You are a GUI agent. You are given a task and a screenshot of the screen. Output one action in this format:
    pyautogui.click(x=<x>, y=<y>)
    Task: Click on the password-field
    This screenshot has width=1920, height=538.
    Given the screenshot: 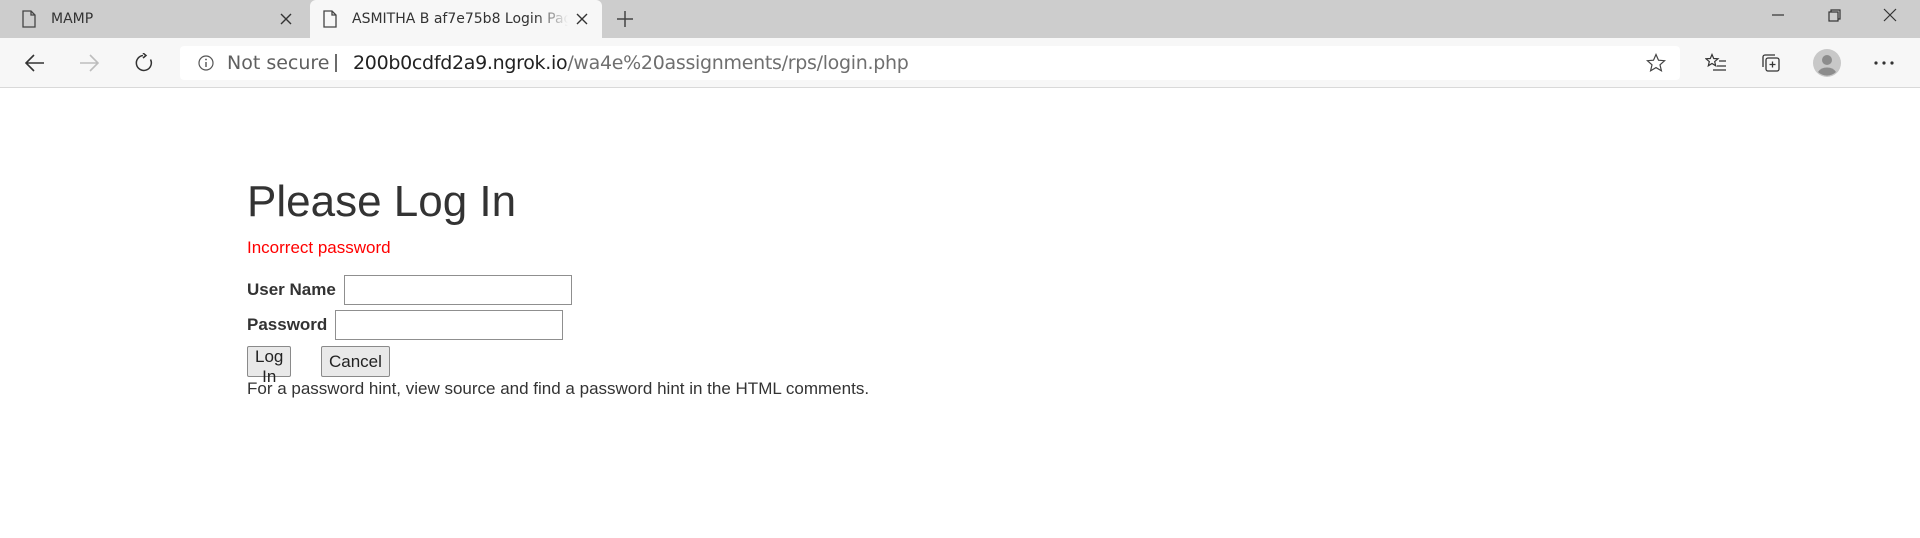 What is the action you would take?
    pyautogui.click(x=449, y=325)
    